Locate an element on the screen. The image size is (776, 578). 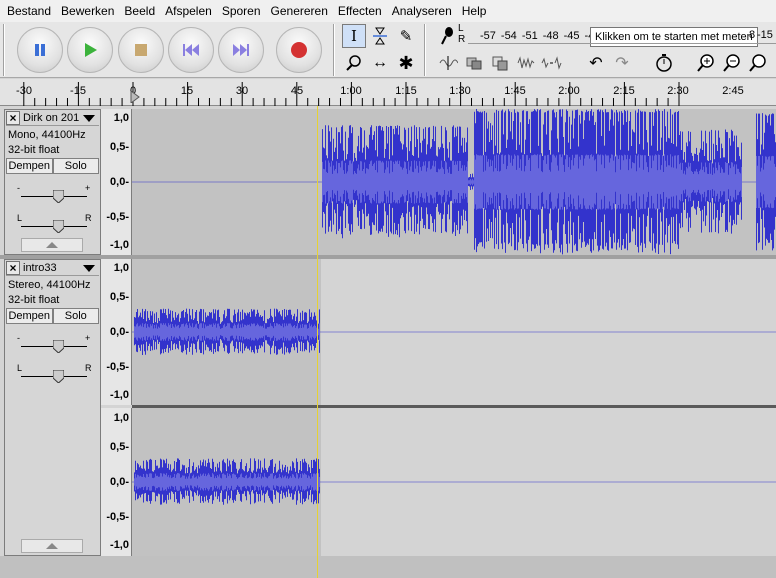
play-icon is located at coordinates (91, 50).